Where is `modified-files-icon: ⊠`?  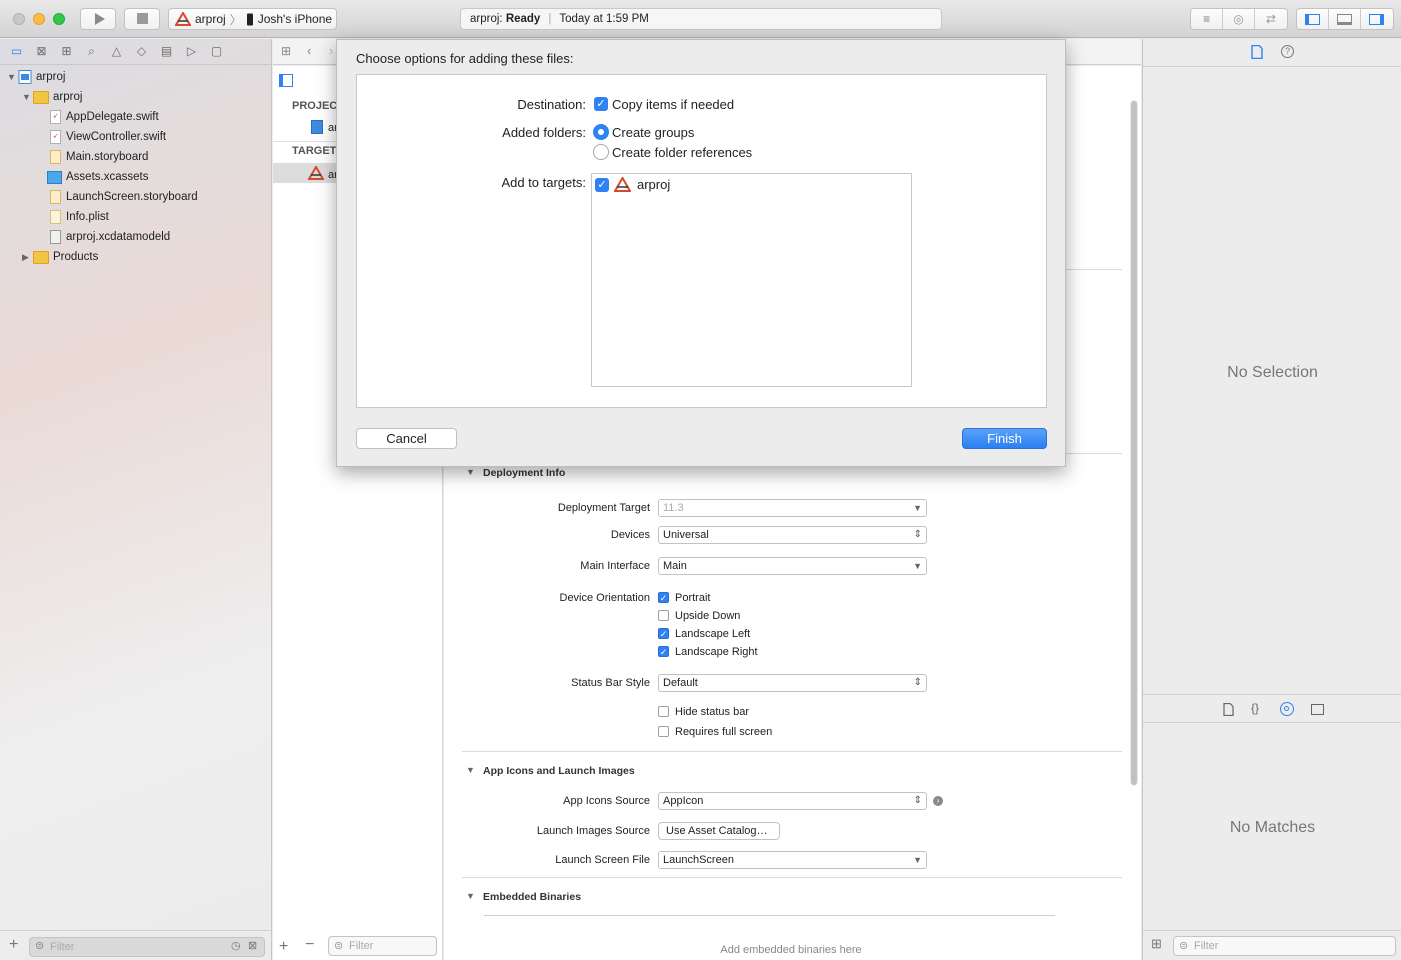
modified-files-icon: ⊠ is located at coordinates (252, 945).